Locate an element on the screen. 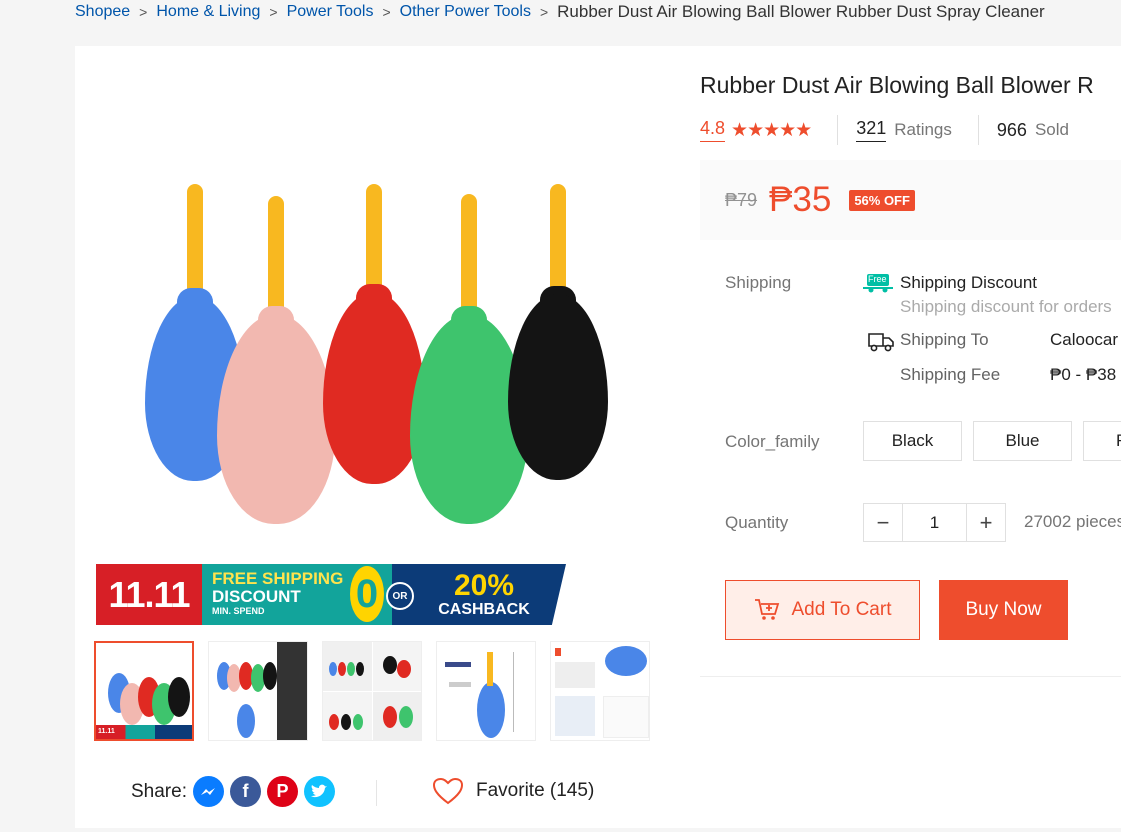 This screenshot has width=1121, height=832. cart-add-icon is located at coordinates (766, 609).